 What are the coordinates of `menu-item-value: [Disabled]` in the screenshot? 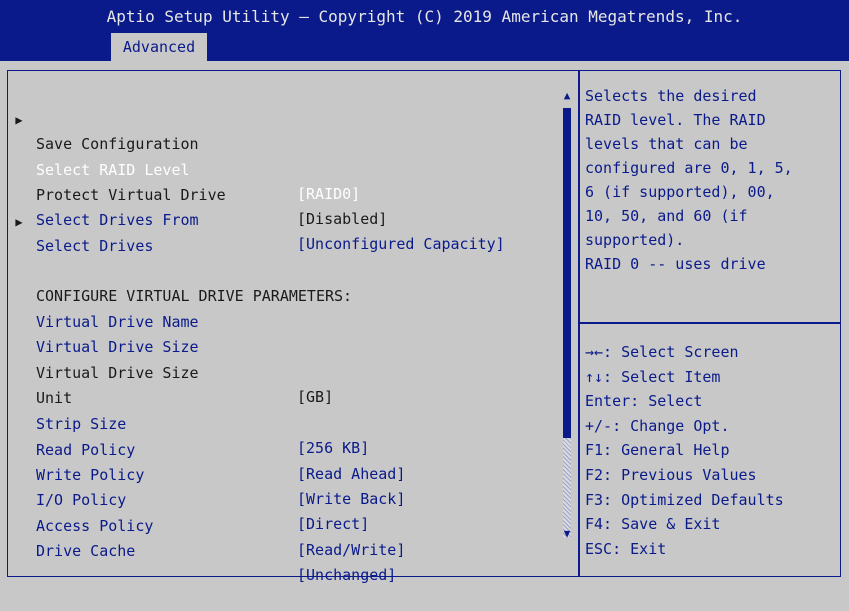 It's located at (342, 219).